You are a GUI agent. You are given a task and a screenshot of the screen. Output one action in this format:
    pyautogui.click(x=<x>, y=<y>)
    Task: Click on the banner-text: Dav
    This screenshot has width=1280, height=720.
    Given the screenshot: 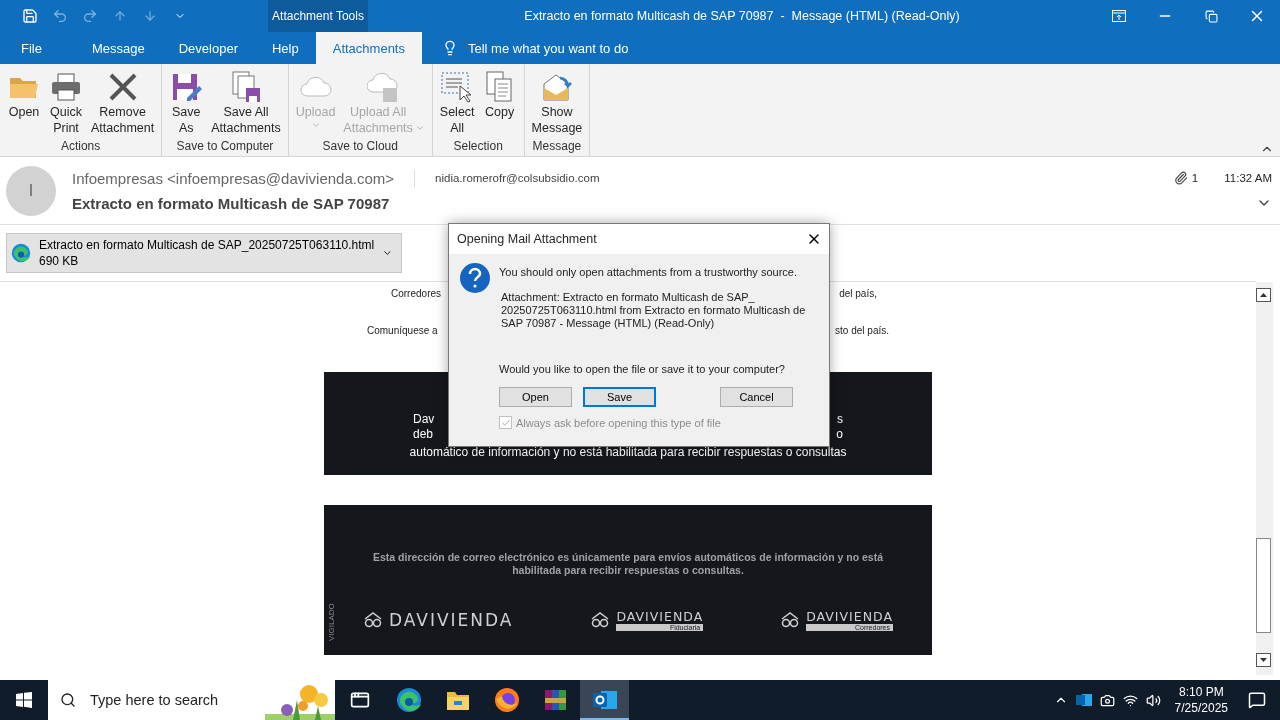 What is the action you would take?
    pyautogui.click(x=424, y=419)
    